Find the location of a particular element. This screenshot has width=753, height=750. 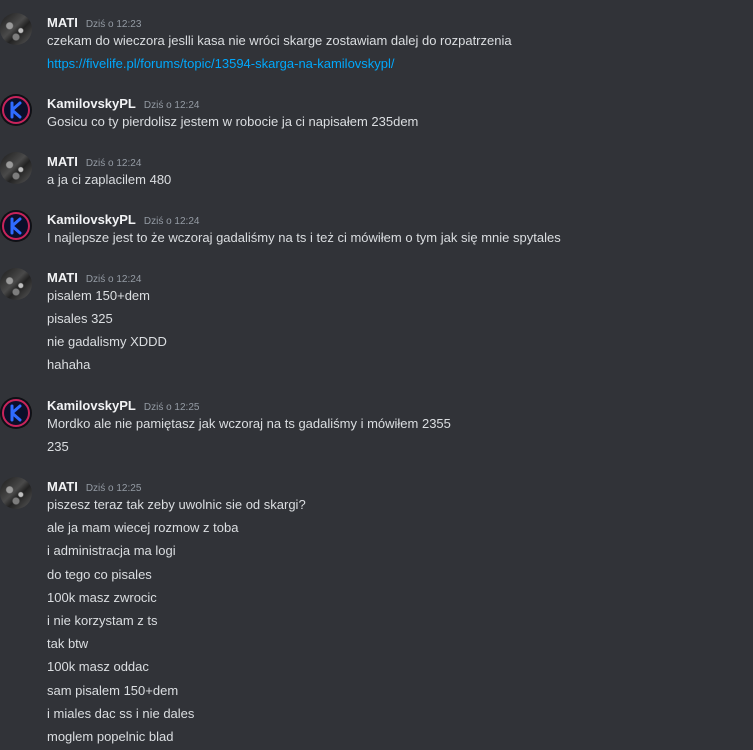

message-text: 100k masz zwrocic is located at coordinates (102, 597).